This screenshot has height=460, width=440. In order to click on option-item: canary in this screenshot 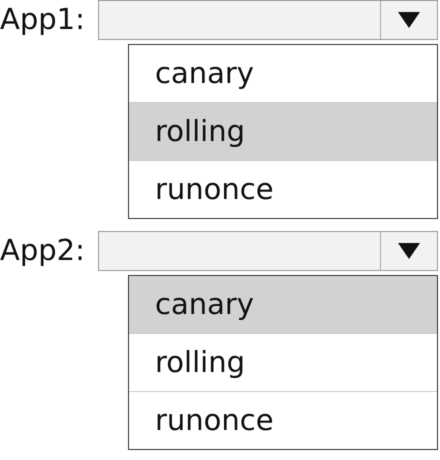, I will do `click(283, 304)`.